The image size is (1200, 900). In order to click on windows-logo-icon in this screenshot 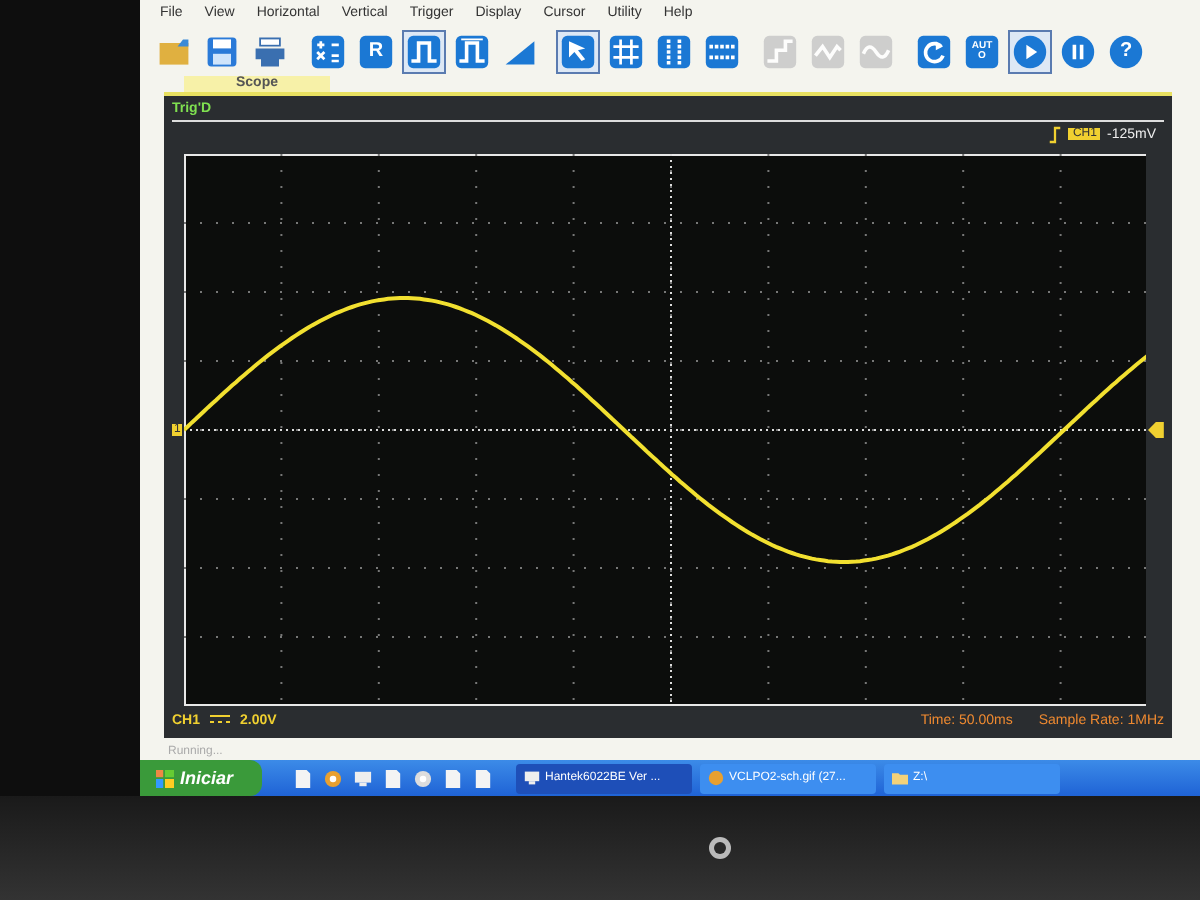, I will do `click(165, 778)`.